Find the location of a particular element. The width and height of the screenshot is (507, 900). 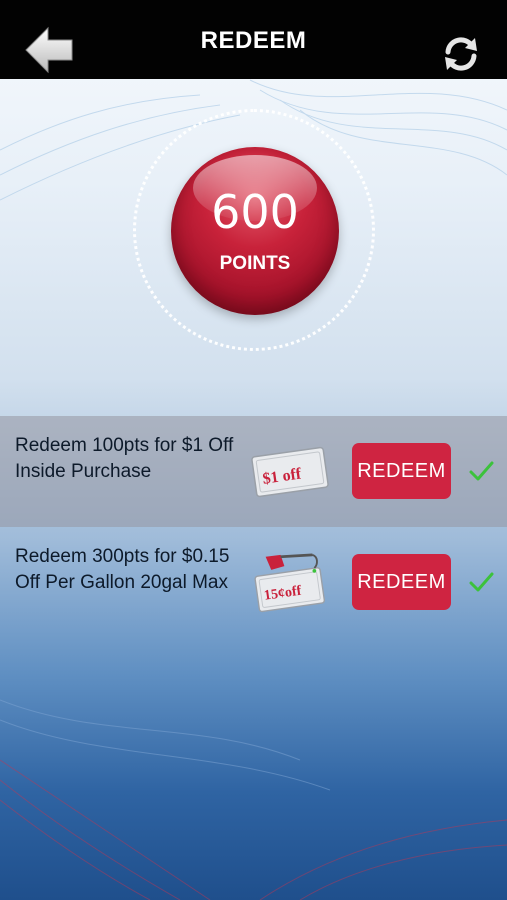

refresh-icon is located at coordinates (461, 54).